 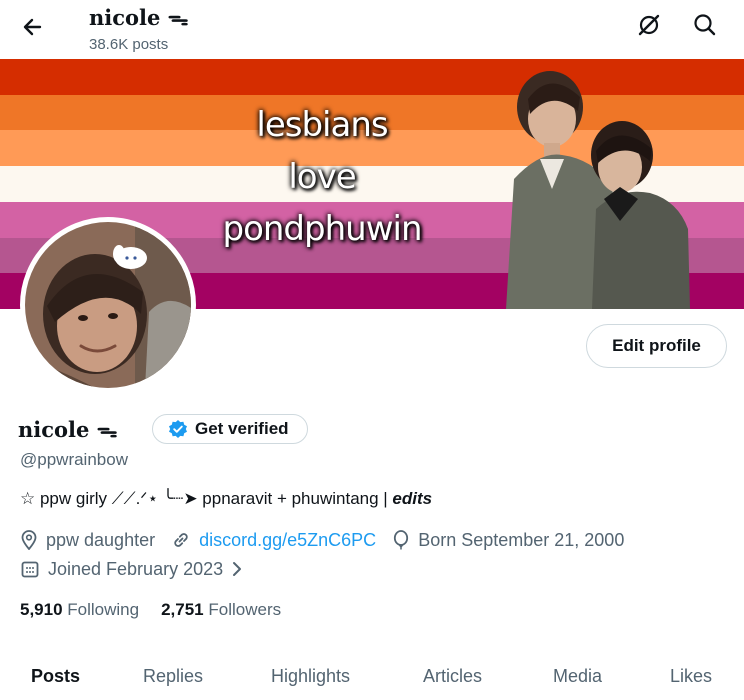 What do you see at coordinates (33, 27) in the screenshot?
I see `arrow-left-icon` at bounding box center [33, 27].